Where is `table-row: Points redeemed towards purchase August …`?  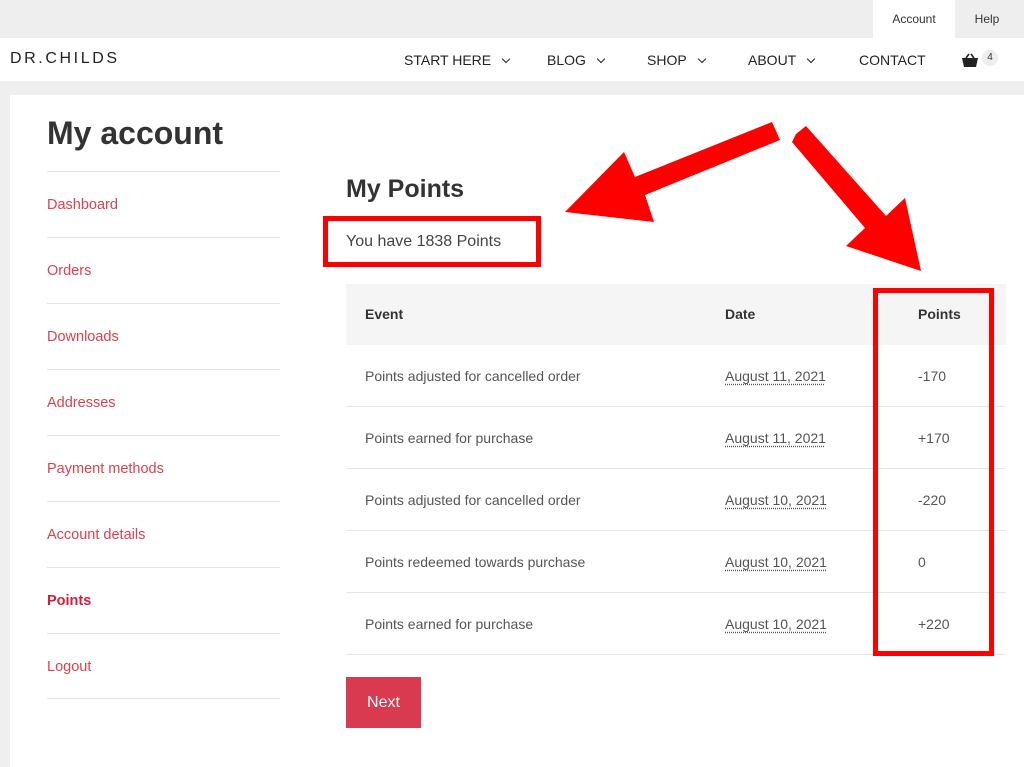 table-row: Points redeemed towards purchase August … is located at coordinates (676, 562).